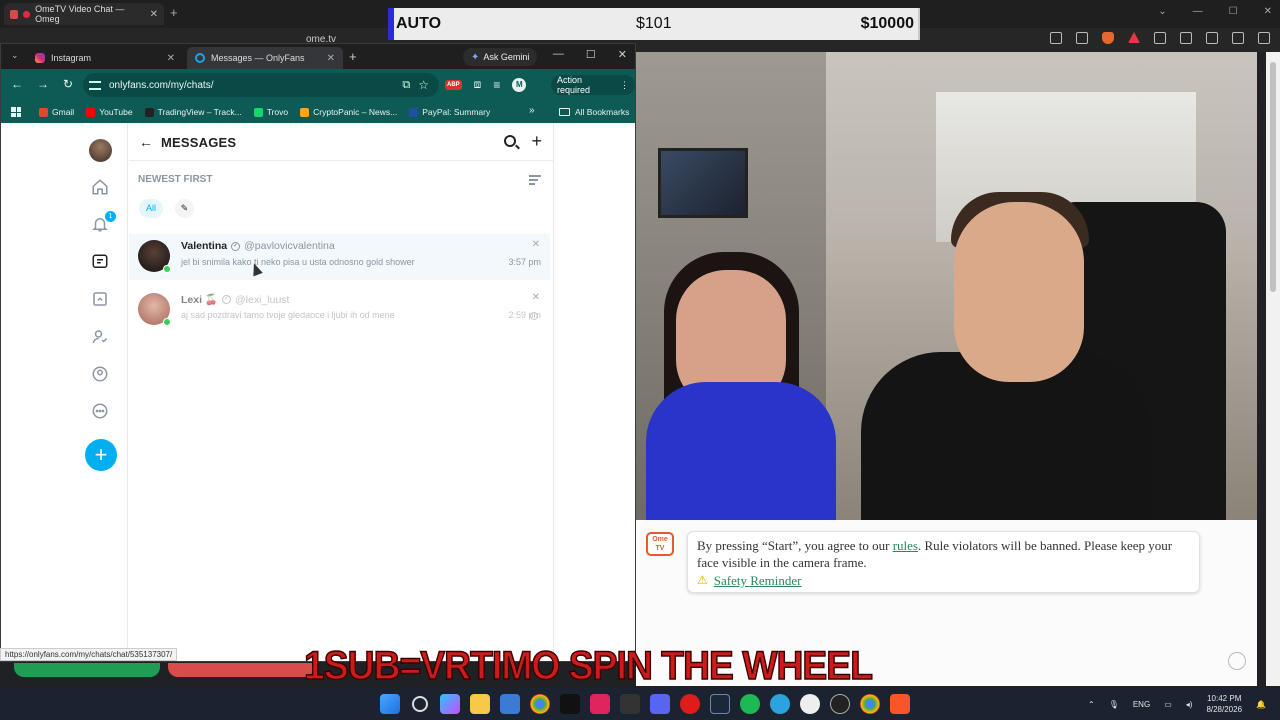 The width and height of the screenshot is (1280, 720). What do you see at coordinates (100, 150) in the screenshot?
I see `user-avatar` at bounding box center [100, 150].